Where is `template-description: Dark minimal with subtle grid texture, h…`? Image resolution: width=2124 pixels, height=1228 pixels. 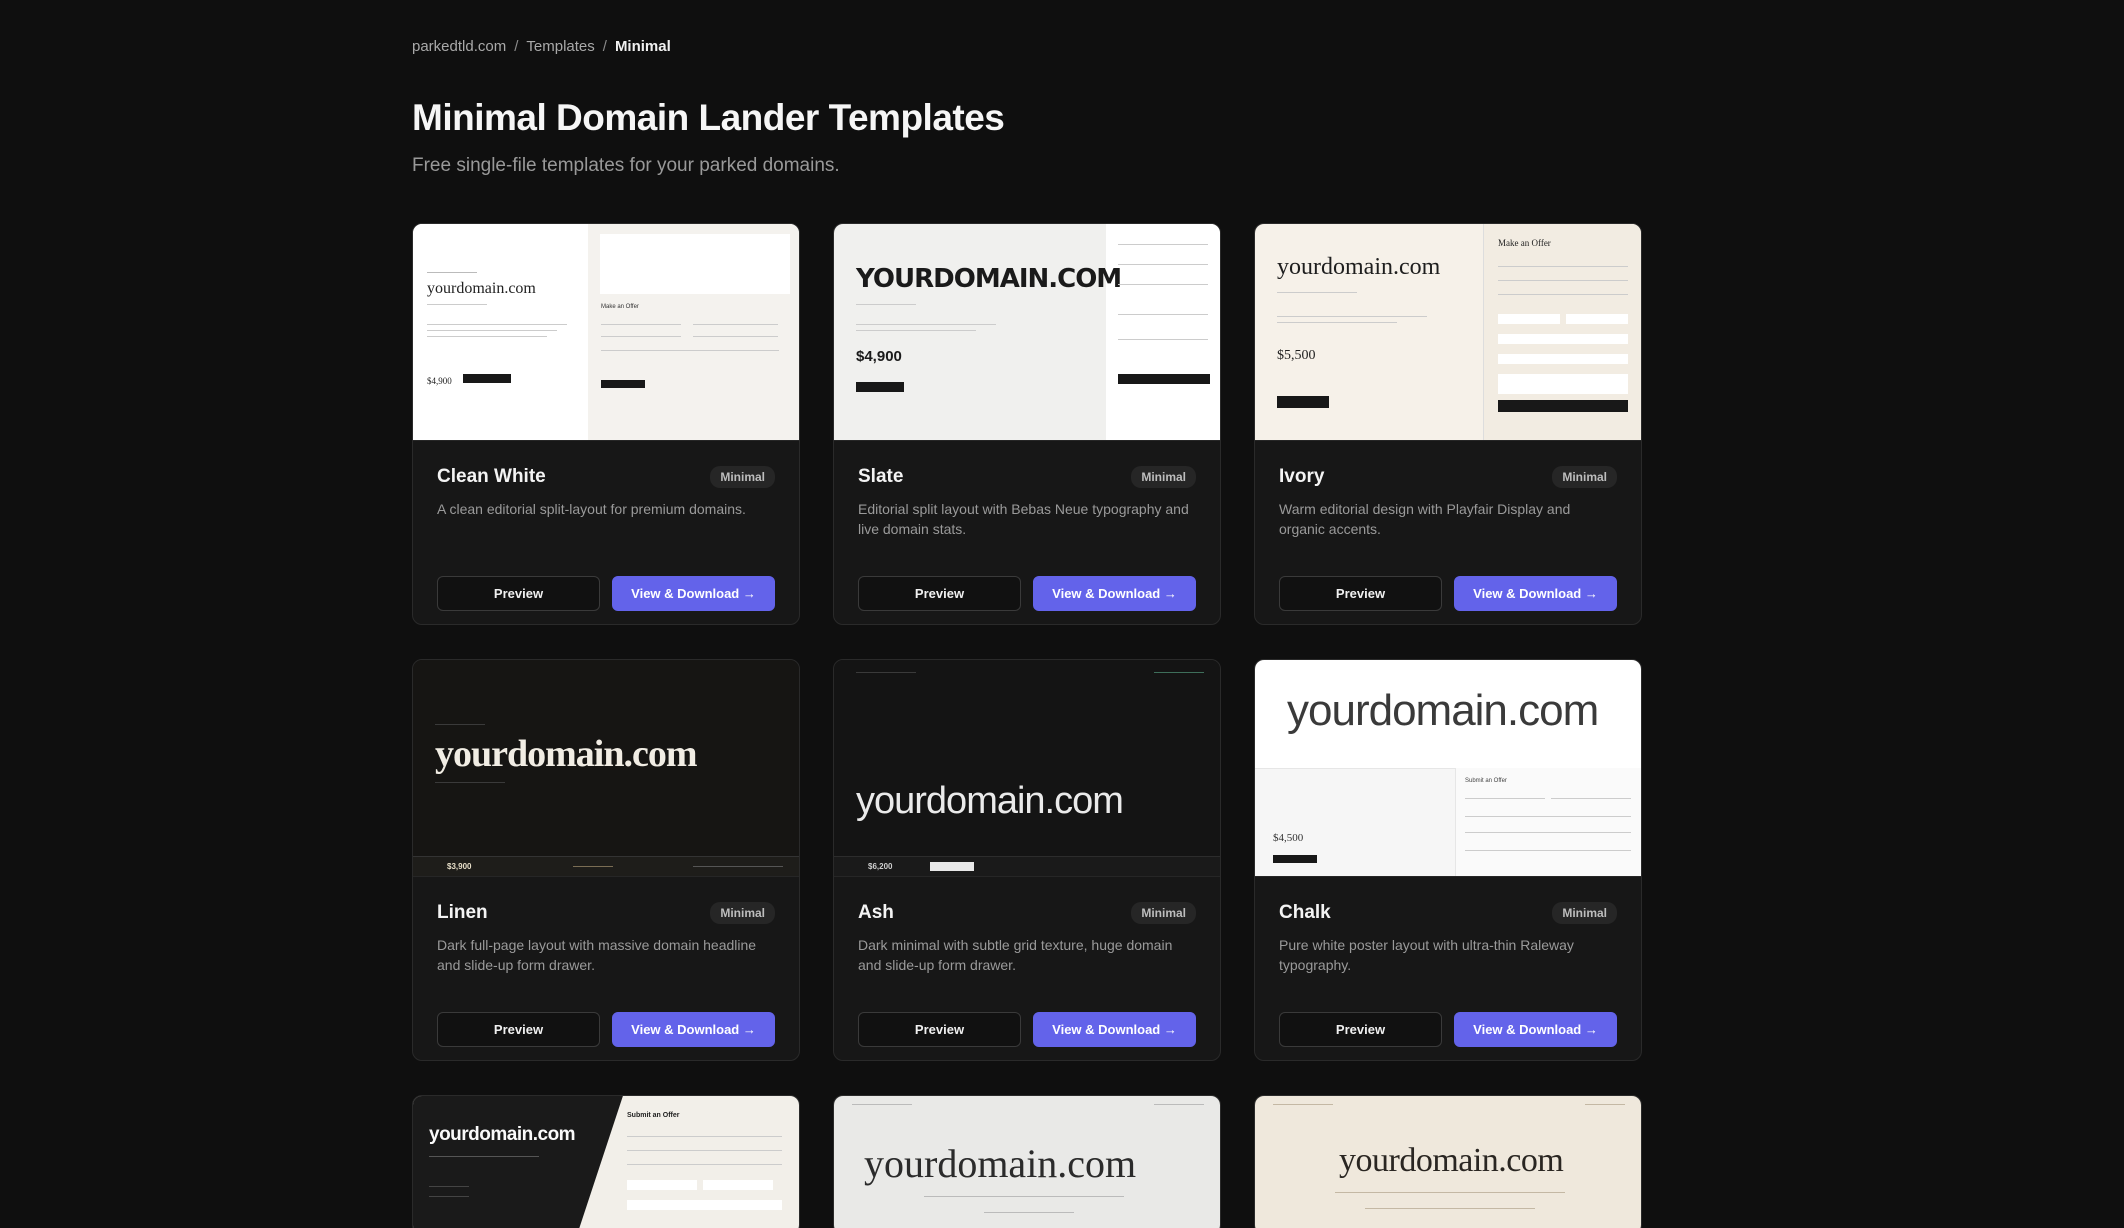 template-description: Dark minimal with subtle grid texture, h… is located at coordinates (1015, 954).